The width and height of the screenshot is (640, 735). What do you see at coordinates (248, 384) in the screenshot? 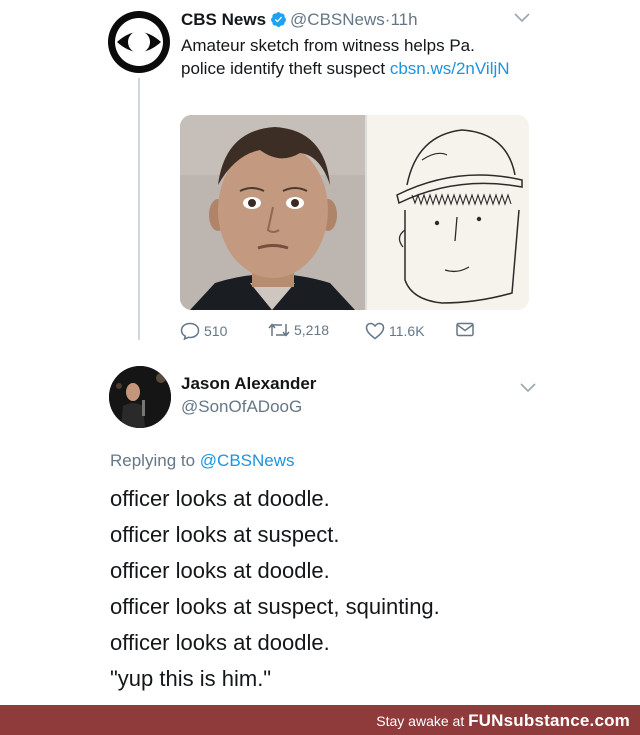
I see `tweet2-author-name: Jason Alexander` at bounding box center [248, 384].